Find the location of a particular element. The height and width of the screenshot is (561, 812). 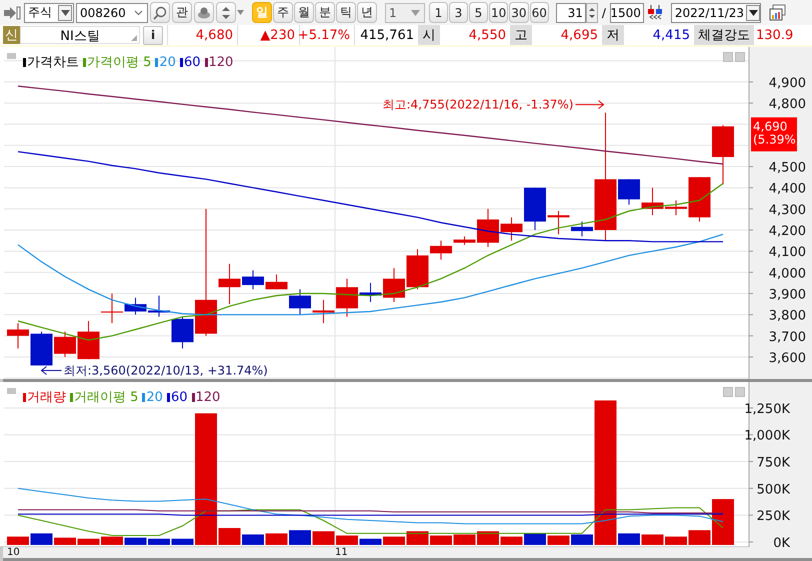

axis-label: 3,800 is located at coordinates (787, 316).